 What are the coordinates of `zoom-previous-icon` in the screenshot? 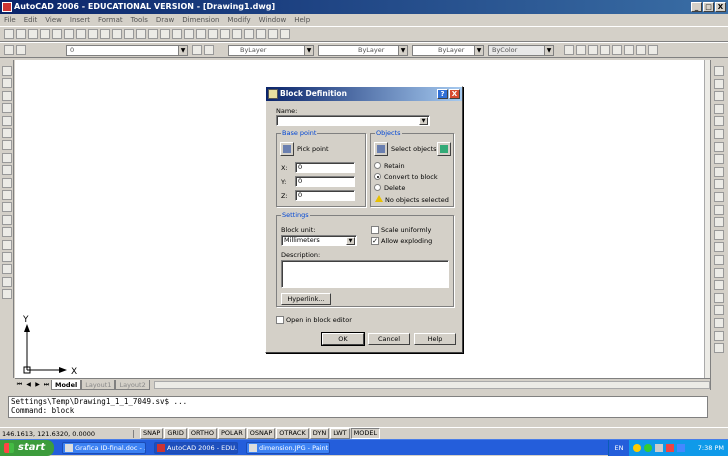 It's located at (201, 34).